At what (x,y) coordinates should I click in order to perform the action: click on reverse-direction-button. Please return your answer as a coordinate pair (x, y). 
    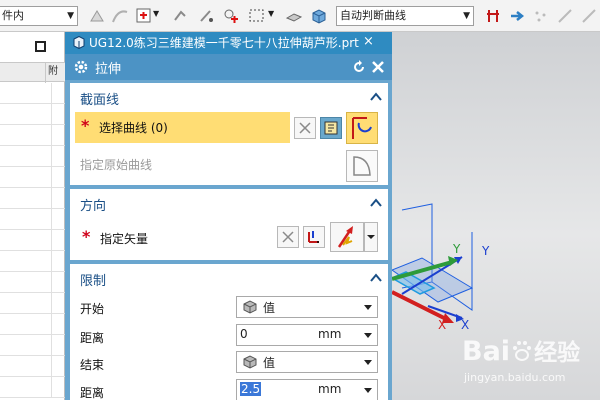
    Looking at the image, I should click on (288, 237).